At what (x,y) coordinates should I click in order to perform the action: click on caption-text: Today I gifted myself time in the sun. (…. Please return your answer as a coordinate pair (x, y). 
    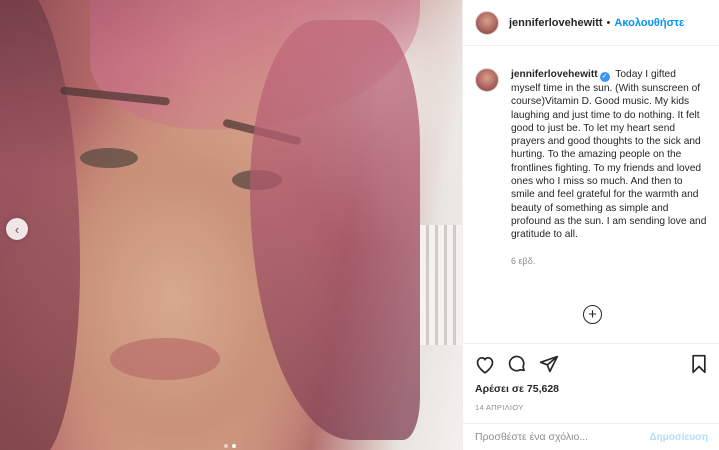
    Looking at the image, I should click on (609, 155).